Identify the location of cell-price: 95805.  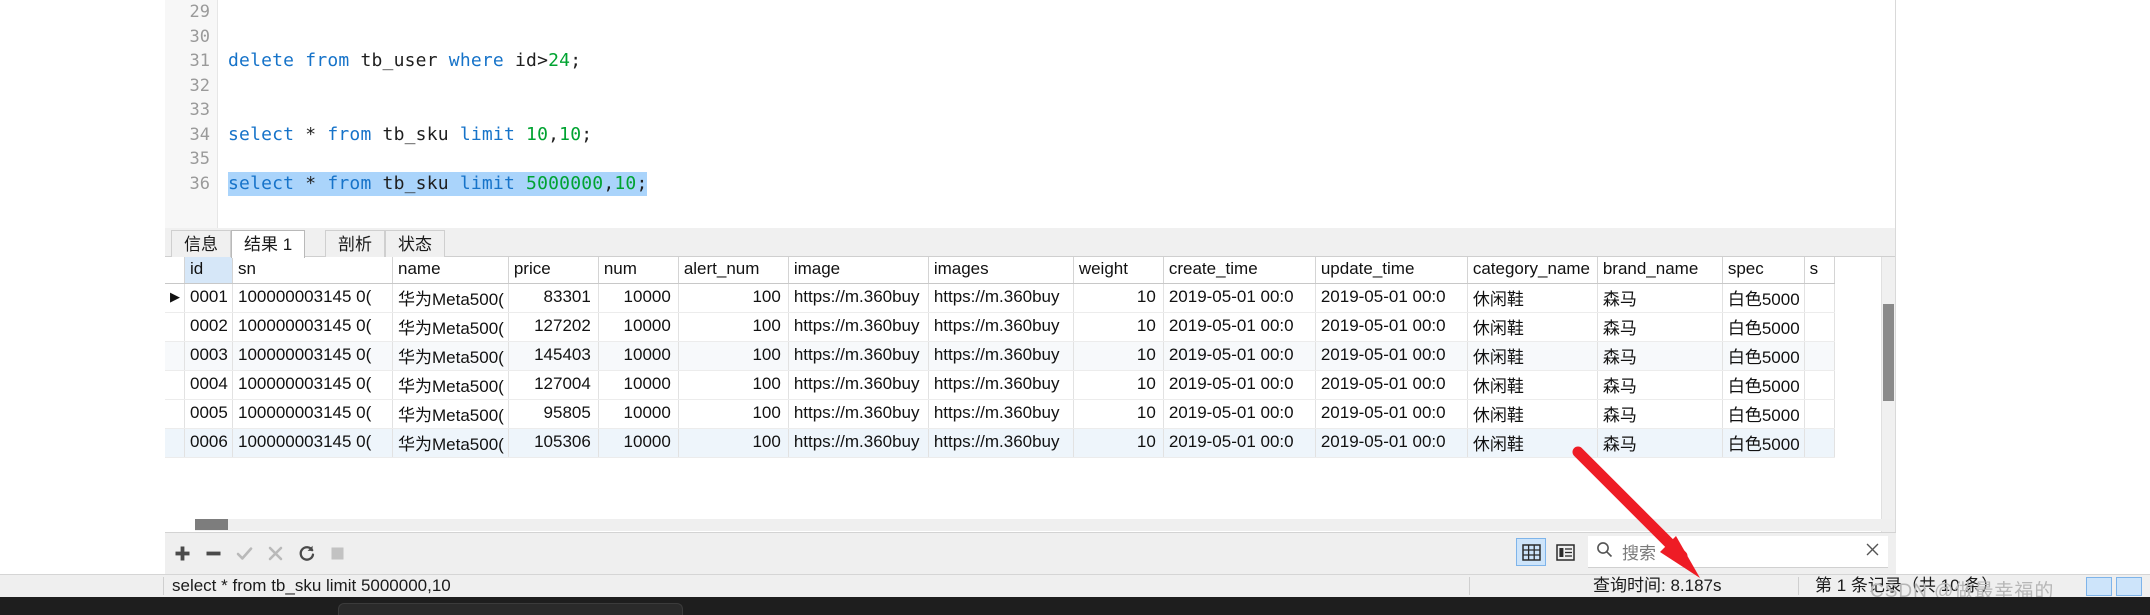
(553, 414).